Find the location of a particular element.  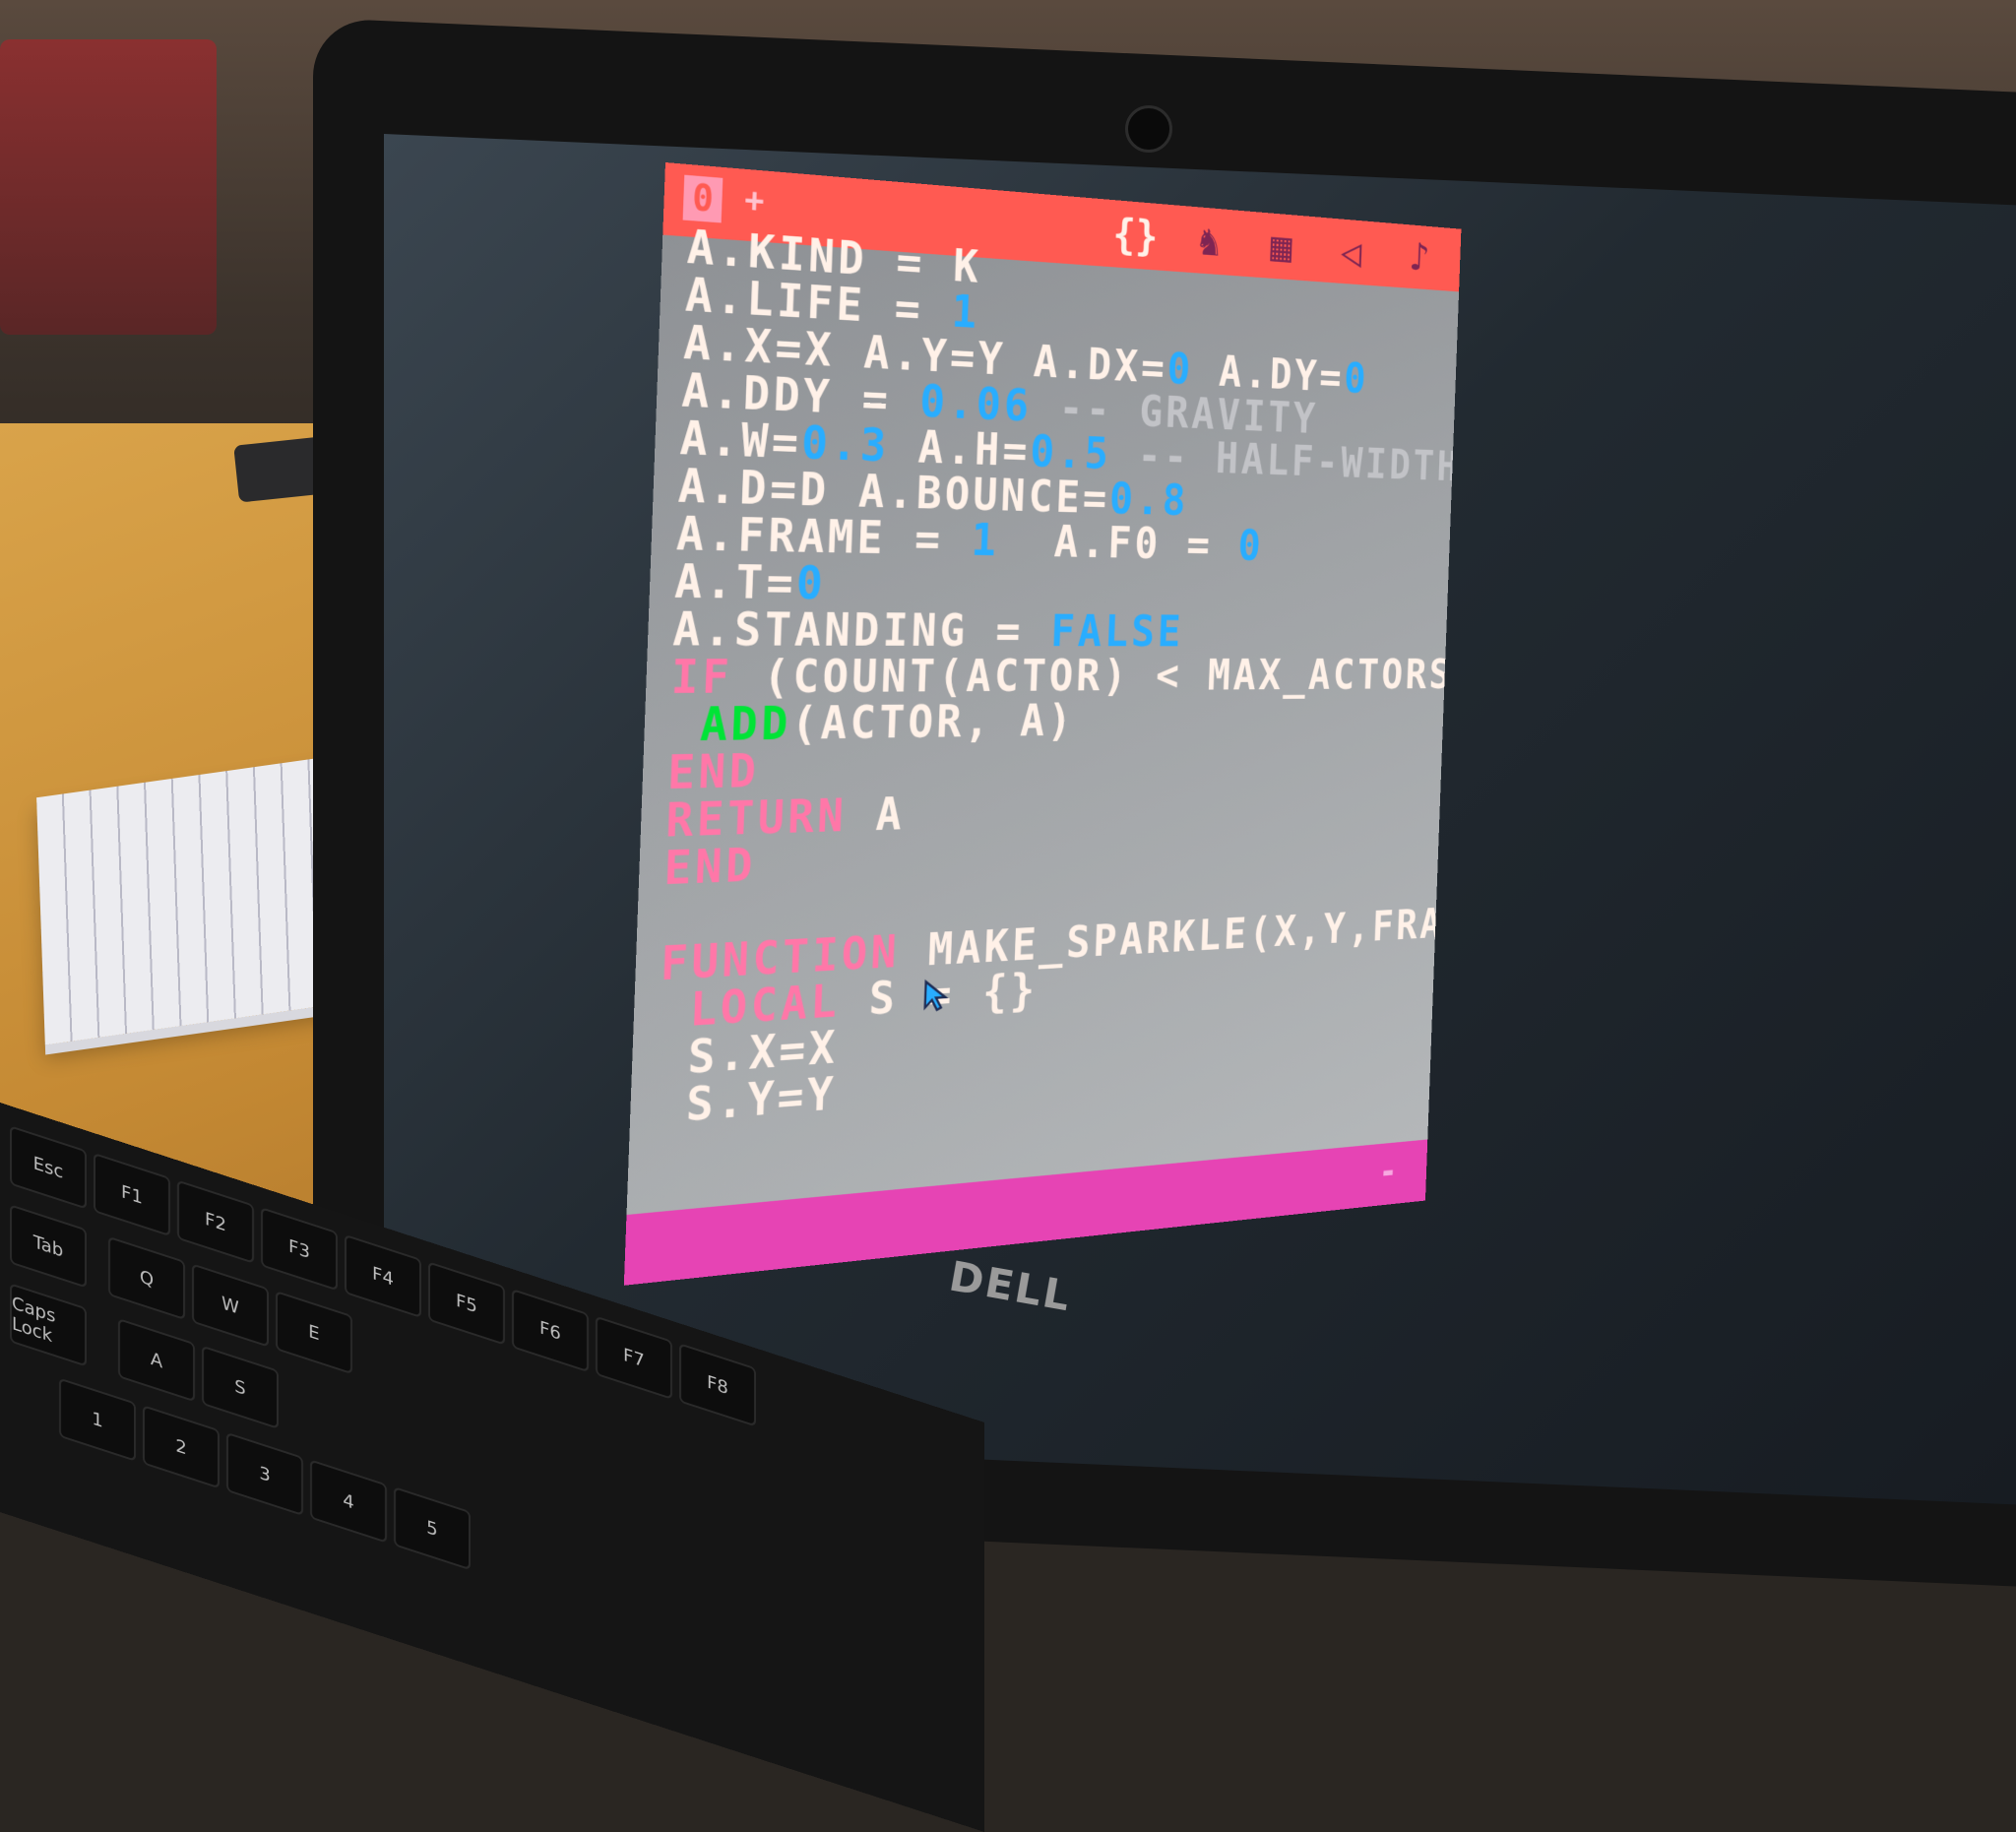

keyboard-key: A is located at coordinates (156, 1360).